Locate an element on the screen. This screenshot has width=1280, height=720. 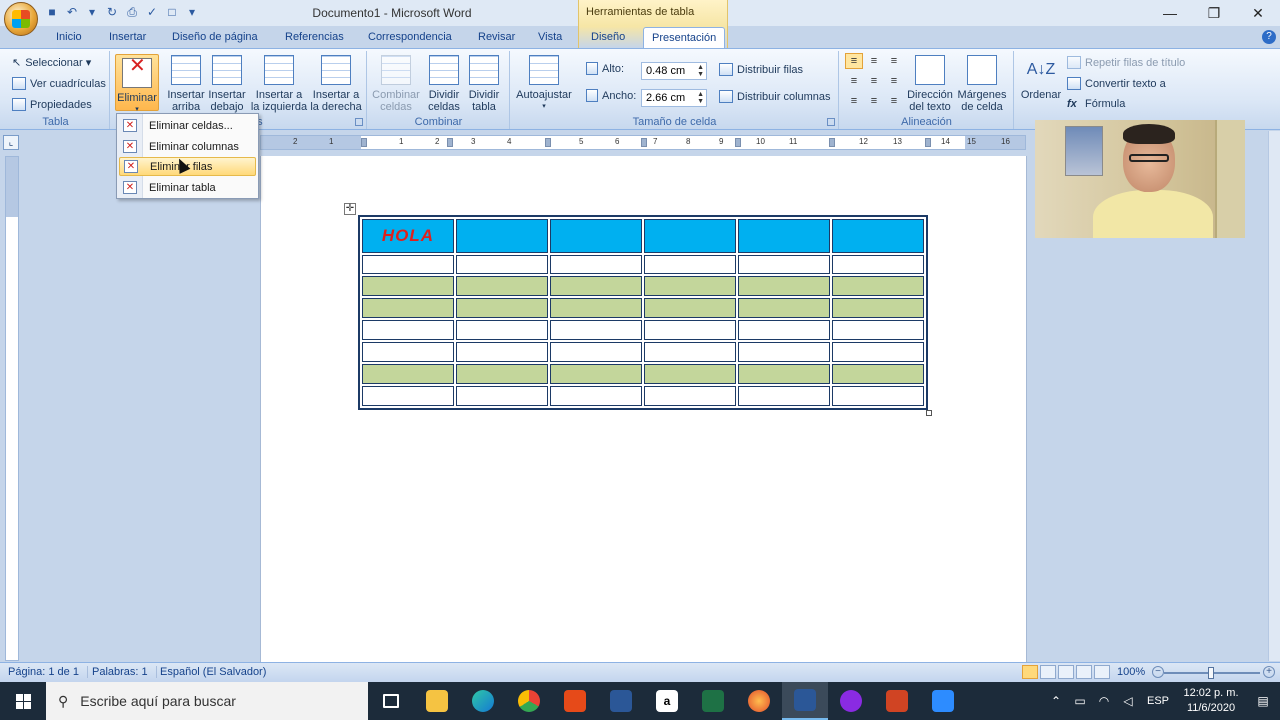
formula-button: fx Fórmula is located at coordinates (1096, 104).